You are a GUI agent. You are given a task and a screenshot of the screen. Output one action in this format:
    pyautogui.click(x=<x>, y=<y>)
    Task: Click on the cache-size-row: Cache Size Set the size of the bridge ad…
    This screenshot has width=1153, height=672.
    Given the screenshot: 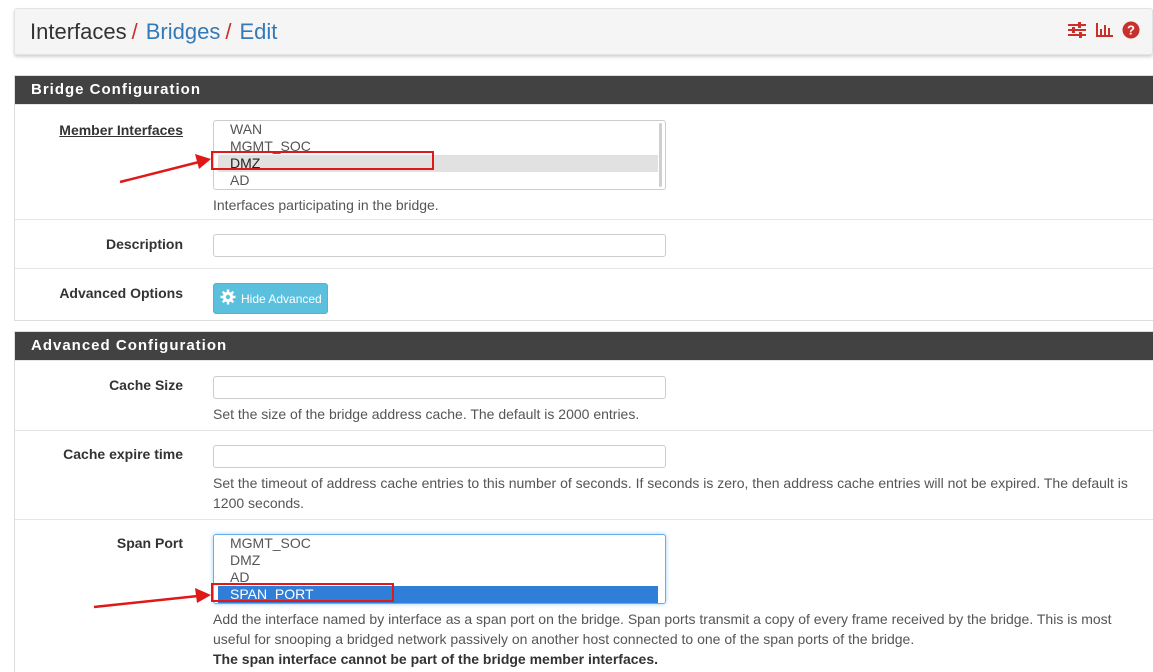 What is the action you would take?
    pyautogui.click(x=584, y=395)
    